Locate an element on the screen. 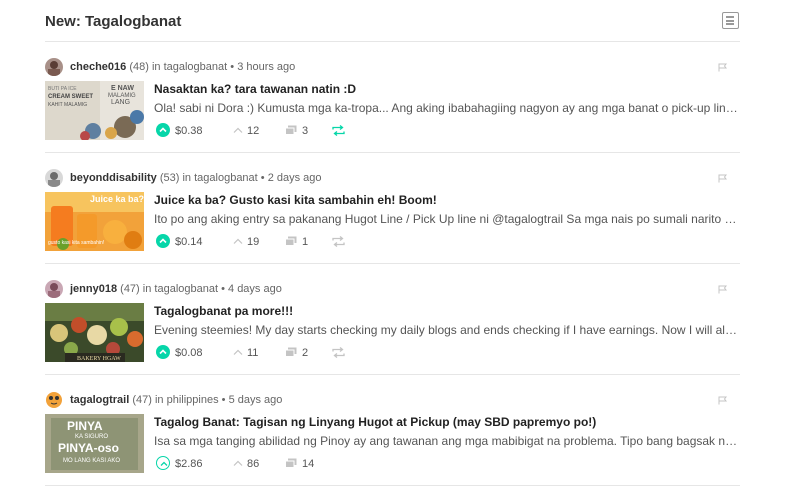 The image size is (789, 499). post-thumbnail: Juice ka ba? gusto kasi kita sambahin! is located at coordinates (94, 221).